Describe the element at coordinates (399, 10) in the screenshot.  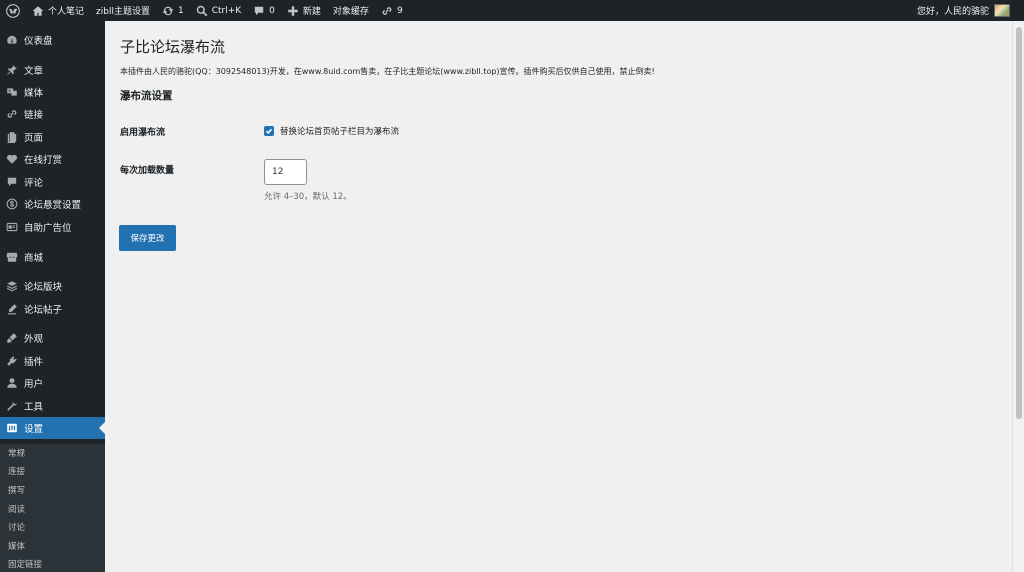
I see `links-count: 9` at that location.